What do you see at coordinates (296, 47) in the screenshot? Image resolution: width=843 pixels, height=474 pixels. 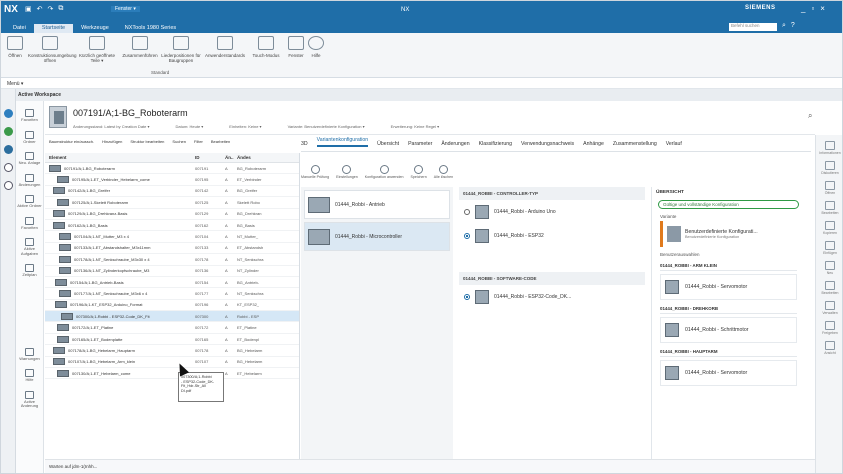 I see `window-button: Fenster` at bounding box center [296, 47].